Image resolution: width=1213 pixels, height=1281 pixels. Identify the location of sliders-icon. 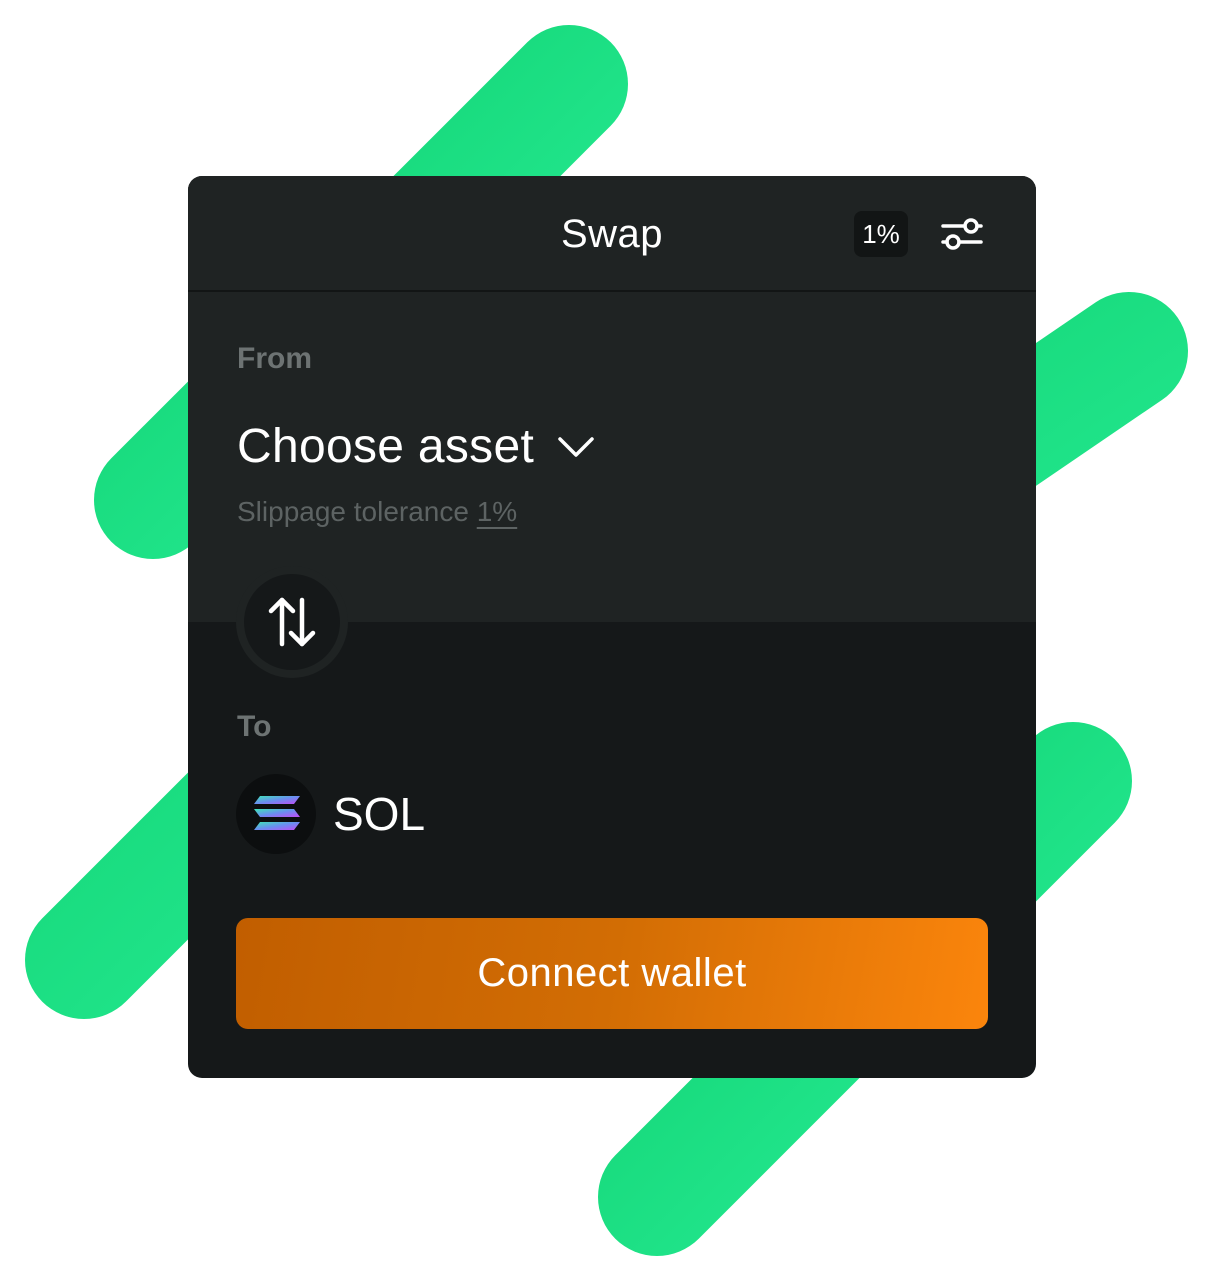
(962, 234).